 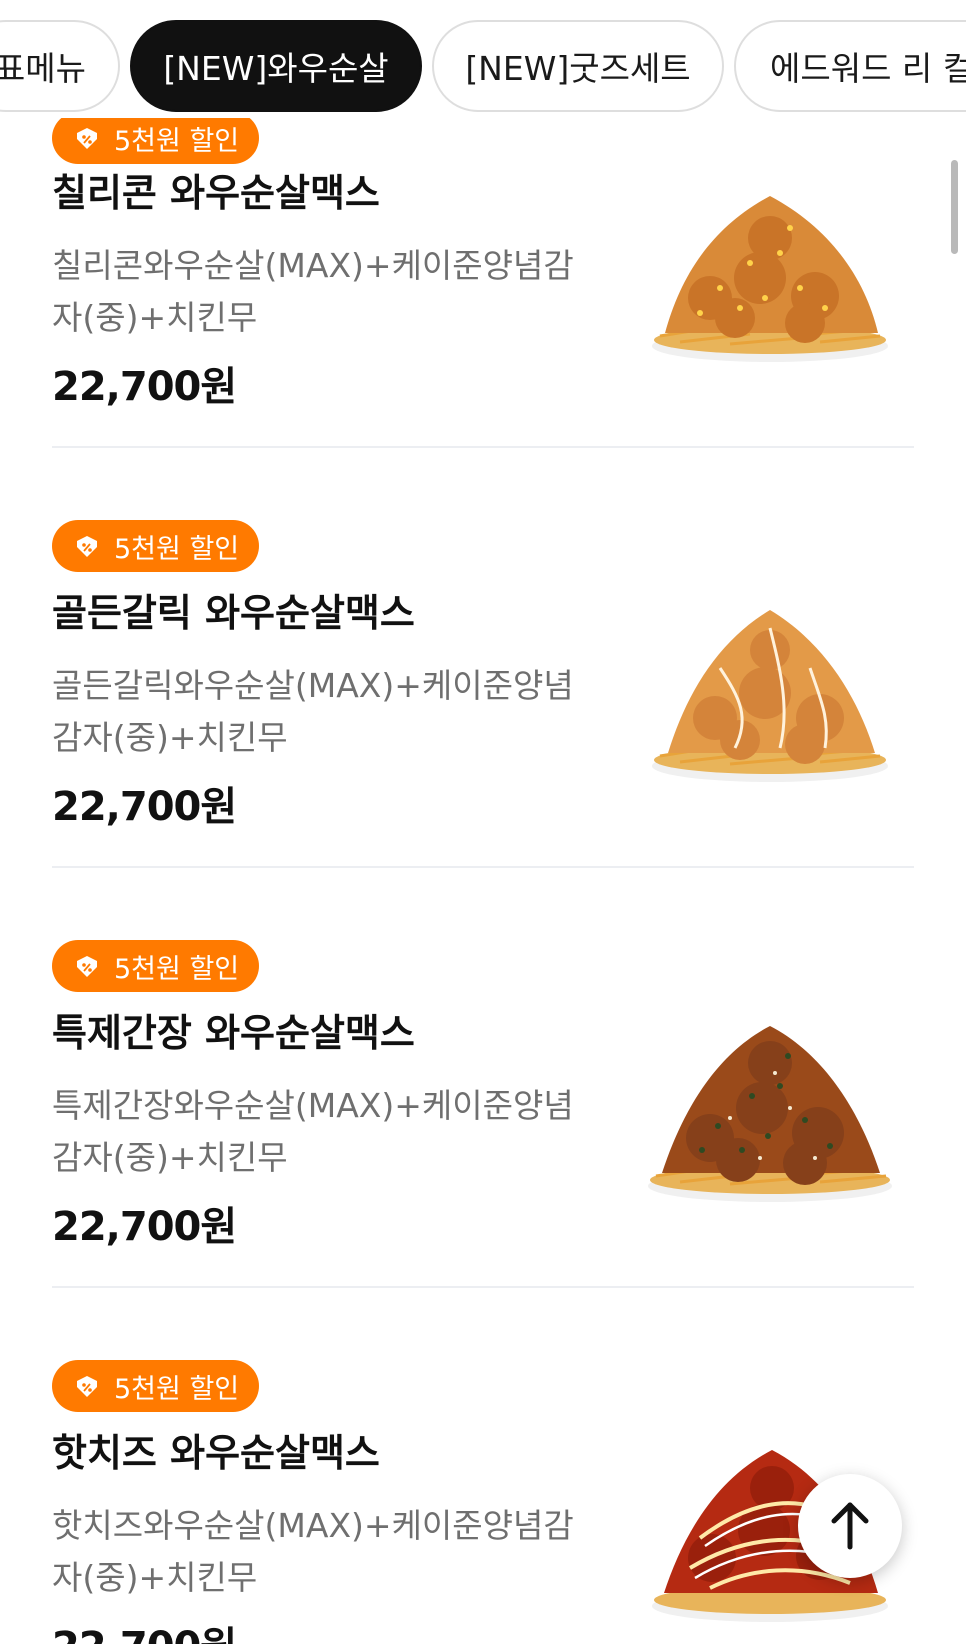 What do you see at coordinates (313, 291) in the screenshot?
I see `menu-item-description: 칠리콘와우순살(MAX)+케이준양념감자(중)+치킨무` at bounding box center [313, 291].